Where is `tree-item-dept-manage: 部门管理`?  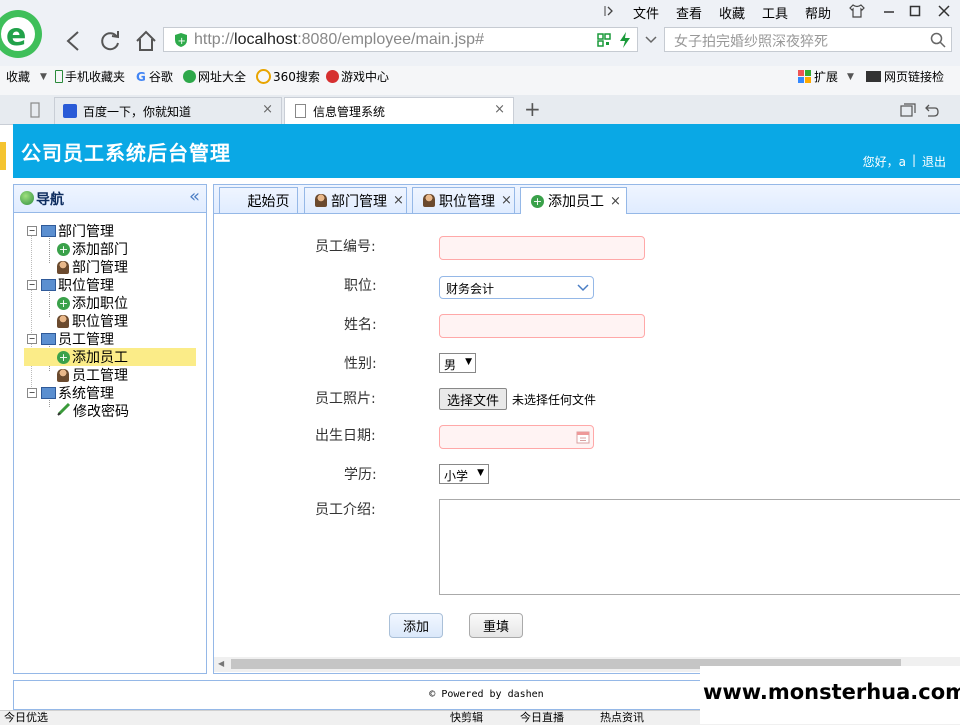
tree-item-dept-manage: 部门管理 is located at coordinates (92, 267).